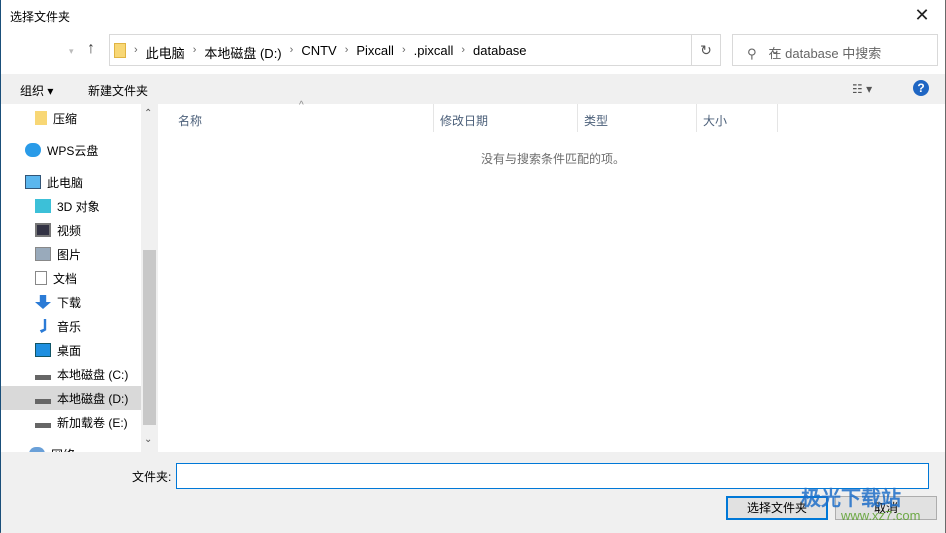 The height and width of the screenshot is (533, 946). I want to click on sidebar-item: 下载, so click(71, 302).